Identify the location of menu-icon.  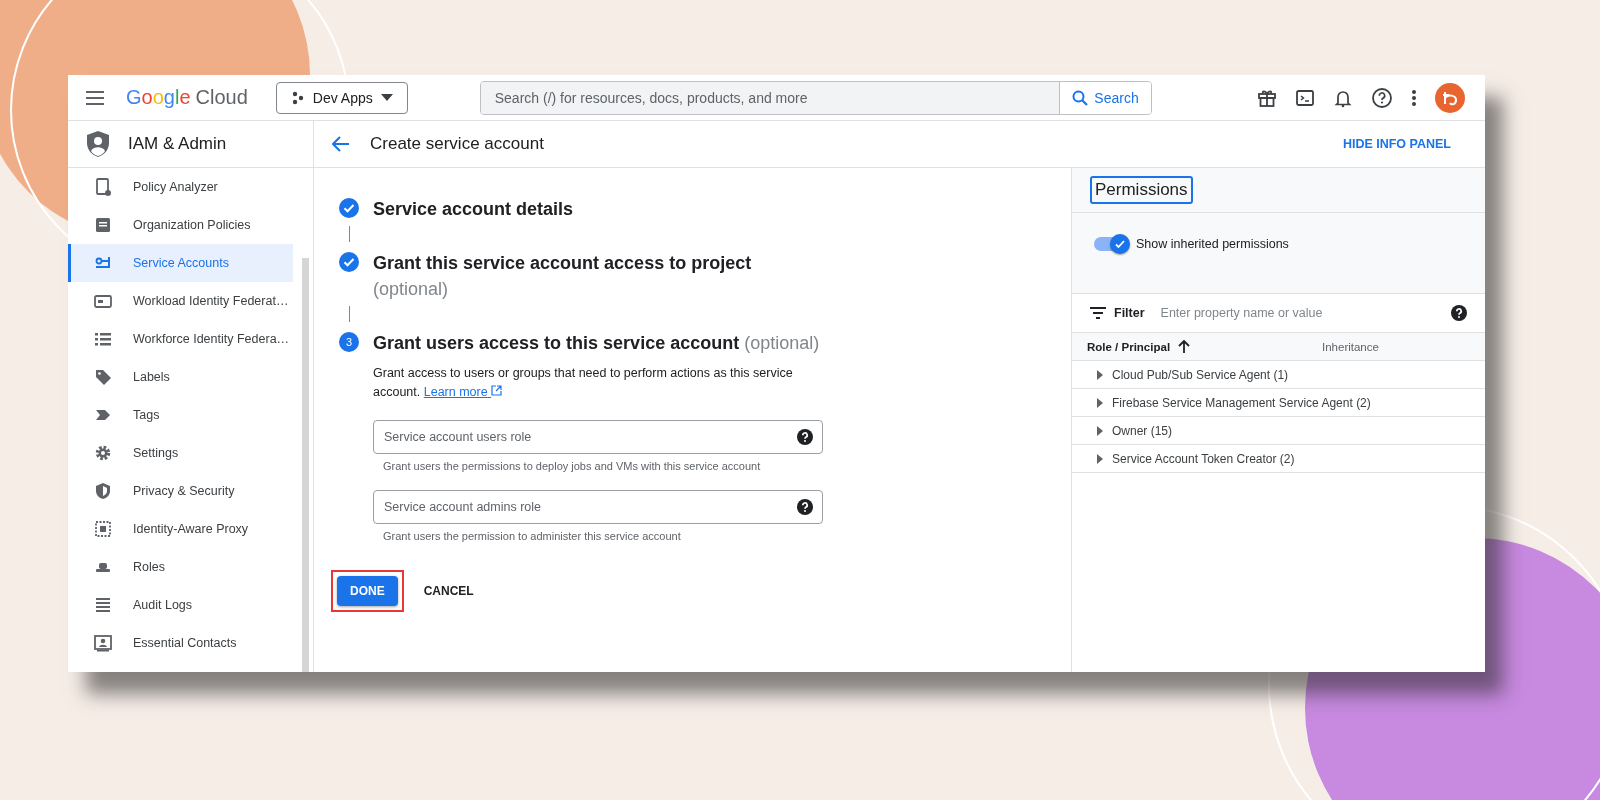
(95, 97).